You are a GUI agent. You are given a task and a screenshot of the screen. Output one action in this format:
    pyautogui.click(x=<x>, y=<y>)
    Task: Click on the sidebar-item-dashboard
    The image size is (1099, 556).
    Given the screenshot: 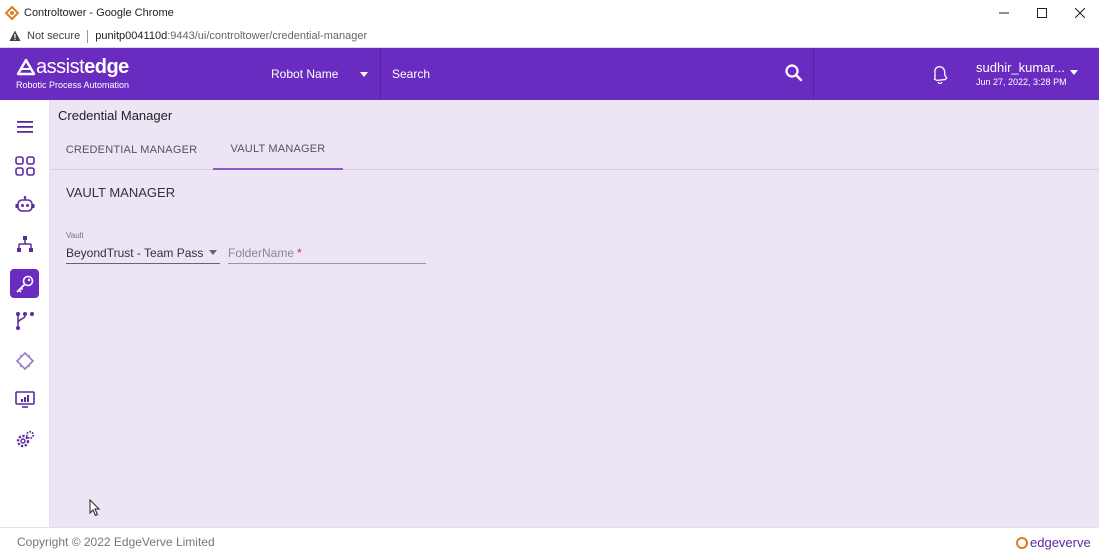 What is the action you would take?
    pyautogui.click(x=24, y=165)
    